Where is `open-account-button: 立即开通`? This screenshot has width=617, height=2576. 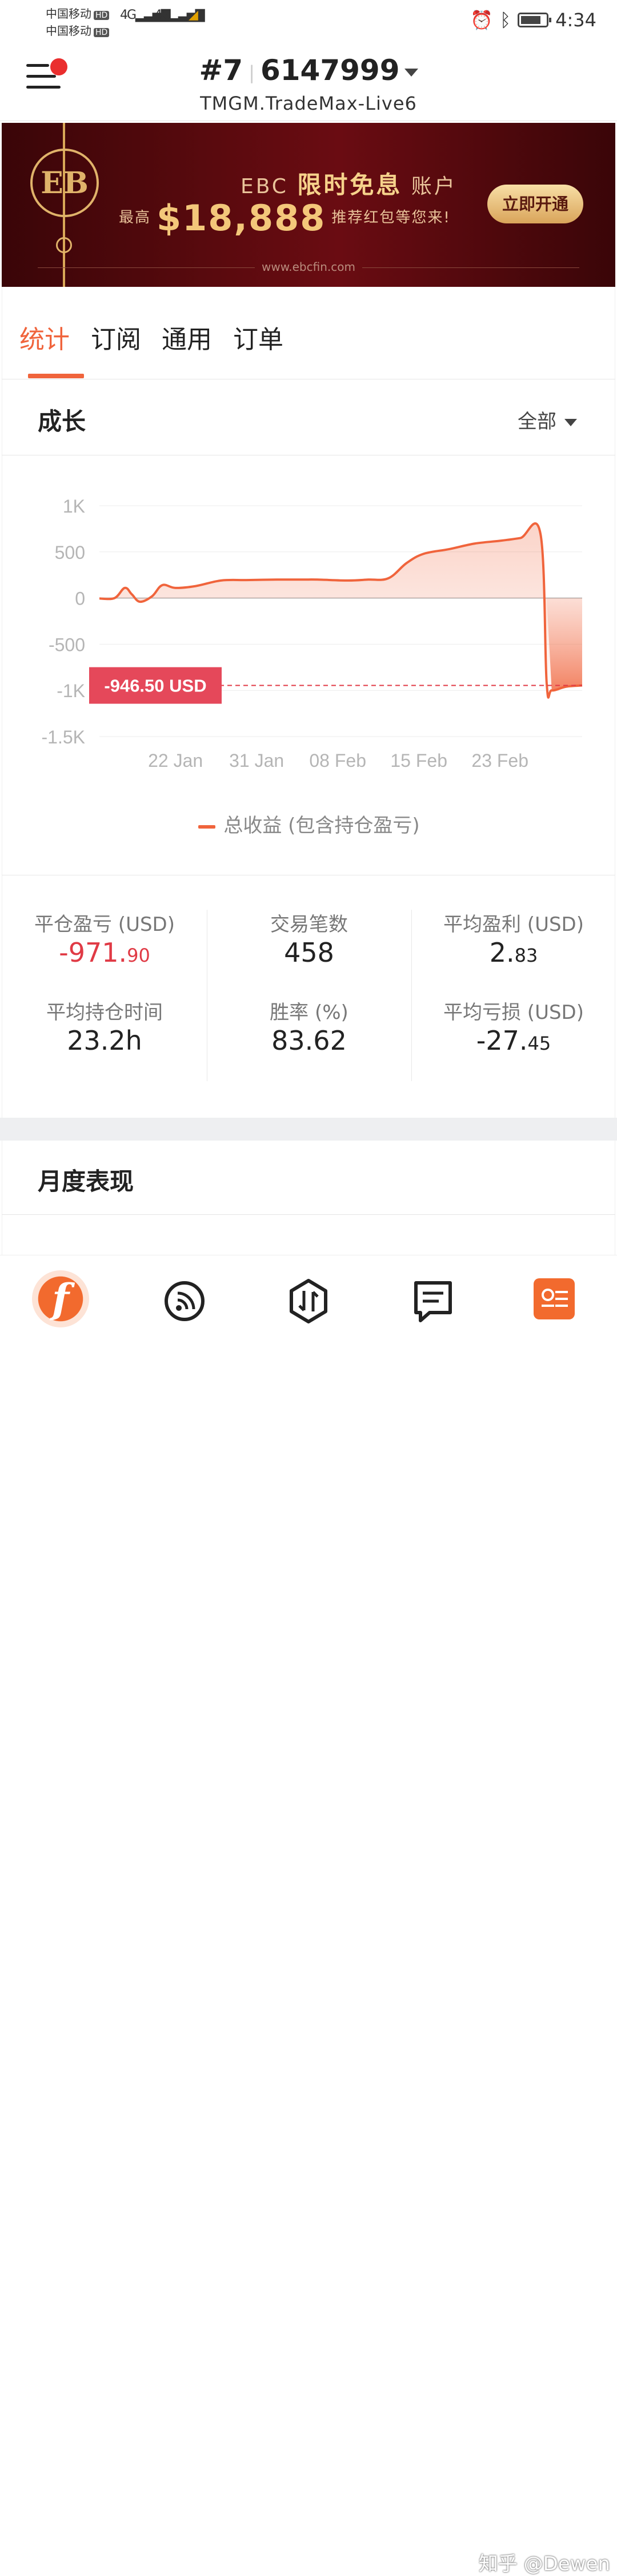 open-account-button: 立即开通 is located at coordinates (535, 204).